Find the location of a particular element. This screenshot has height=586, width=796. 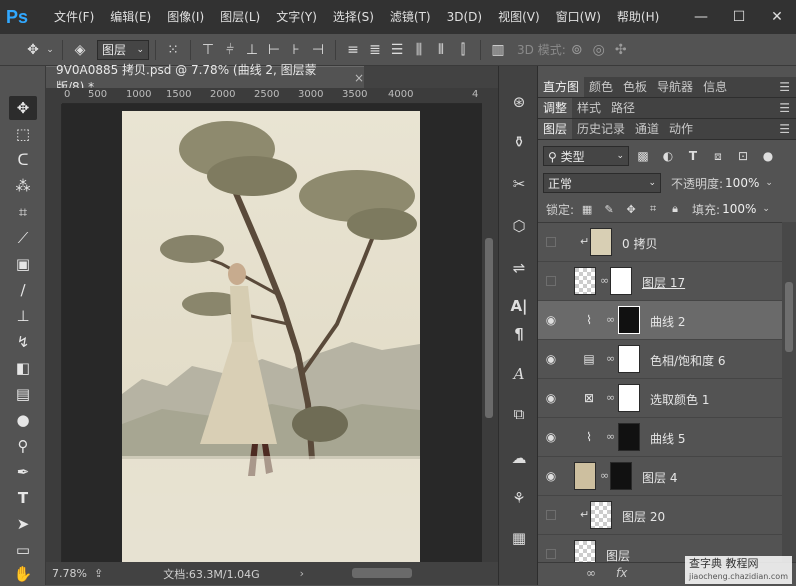

align-left-icon: ⊢ is located at coordinates (274, 50).